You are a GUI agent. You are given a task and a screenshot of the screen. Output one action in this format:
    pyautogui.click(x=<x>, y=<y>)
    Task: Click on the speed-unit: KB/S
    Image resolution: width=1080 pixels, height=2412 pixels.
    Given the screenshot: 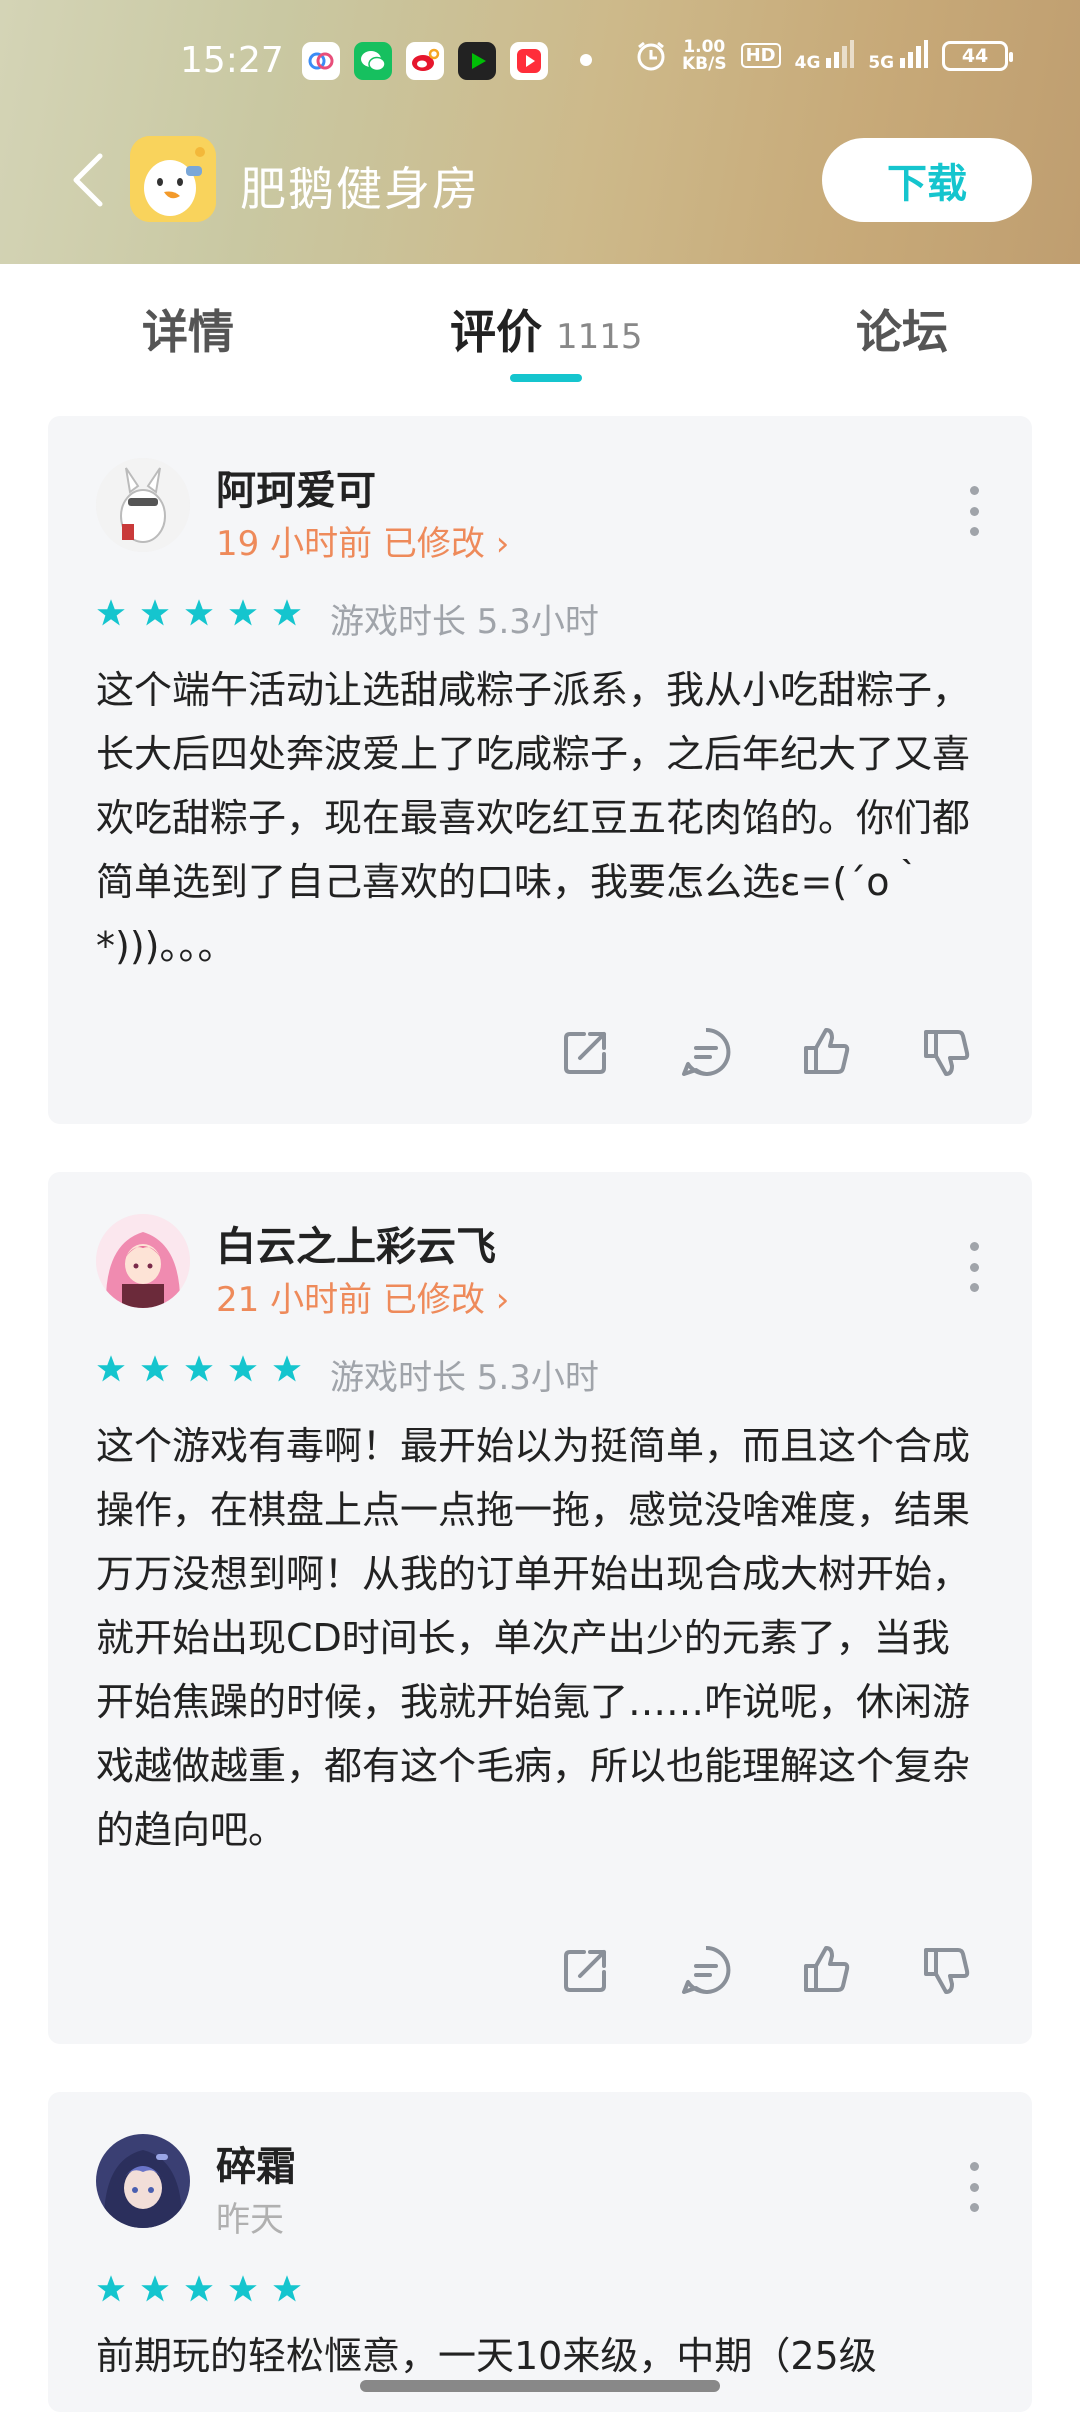 What is the action you would take?
    pyautogui.click(x=704, y=63)
    